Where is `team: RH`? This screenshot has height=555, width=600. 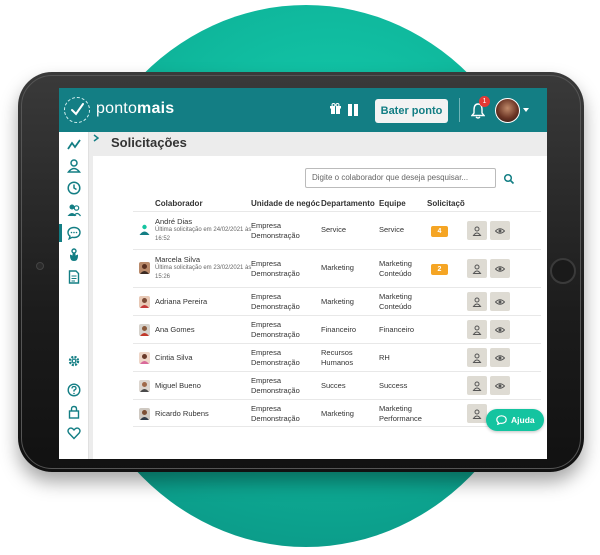 team: RH is located at coordinates (384, 357).